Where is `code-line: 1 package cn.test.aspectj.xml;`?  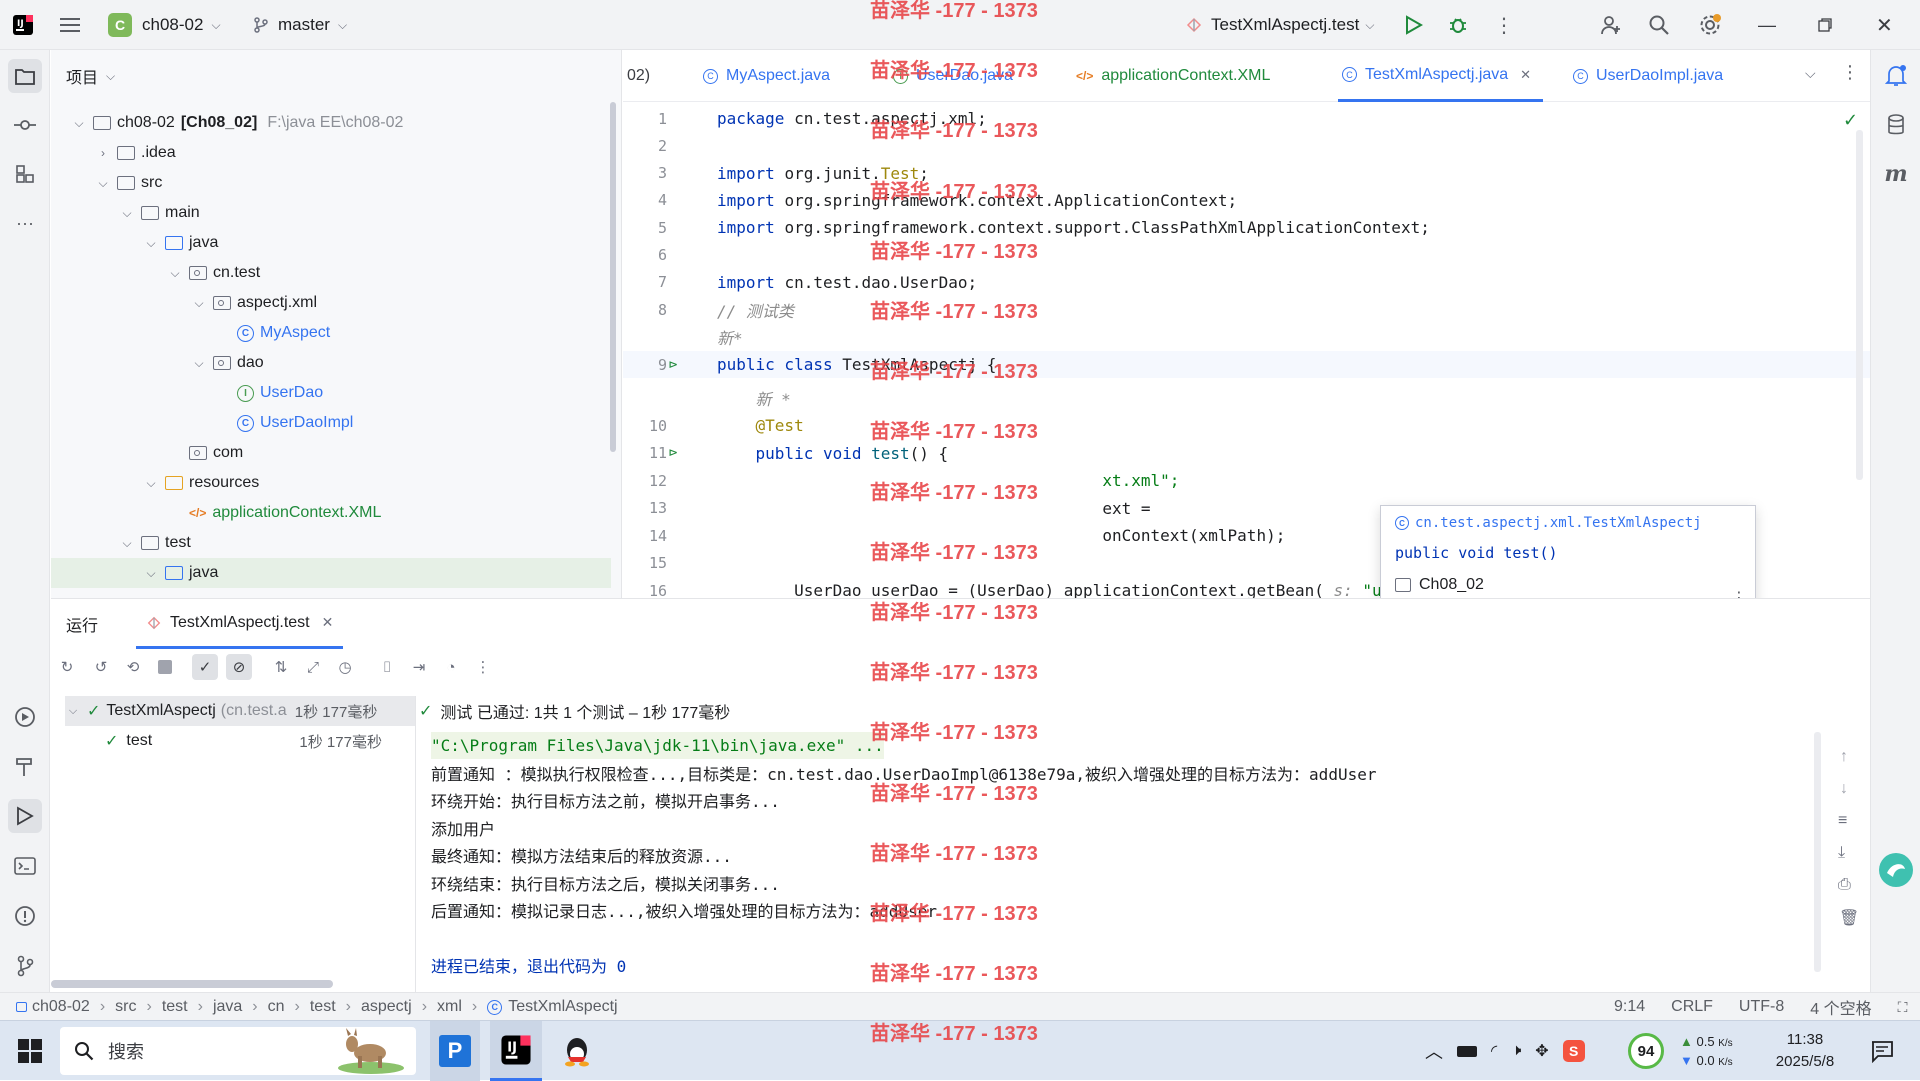
code-line: 1 package cn.test.aspectj.xml; is located at coordinates (1246, 118).